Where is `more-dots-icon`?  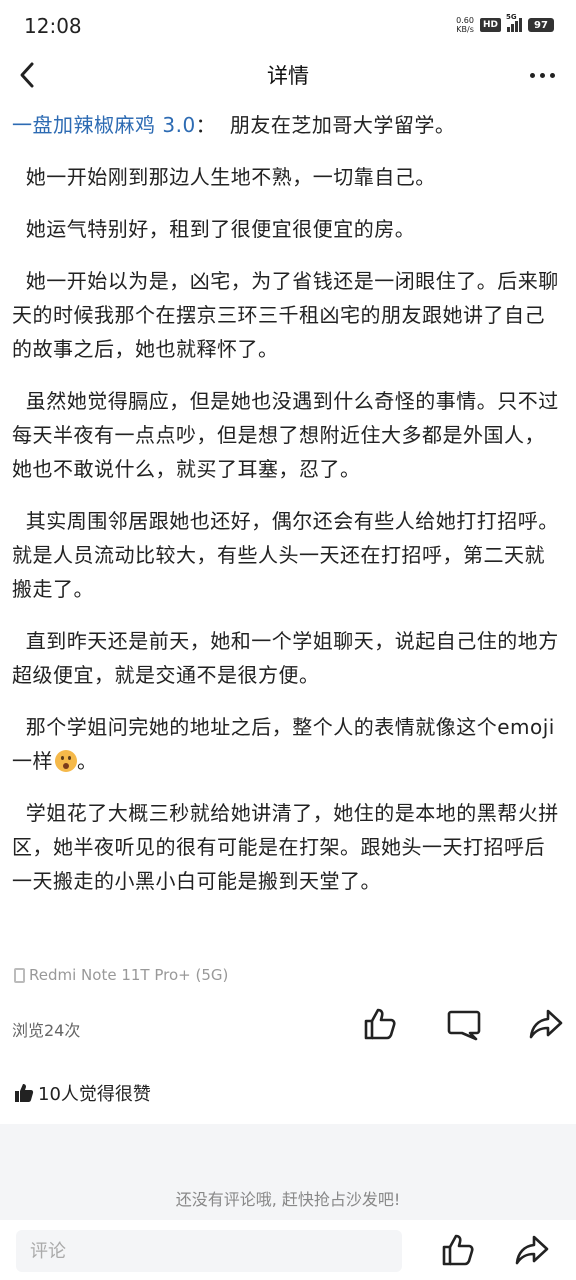
more-dots-icon is located at coordinates (542, 75).